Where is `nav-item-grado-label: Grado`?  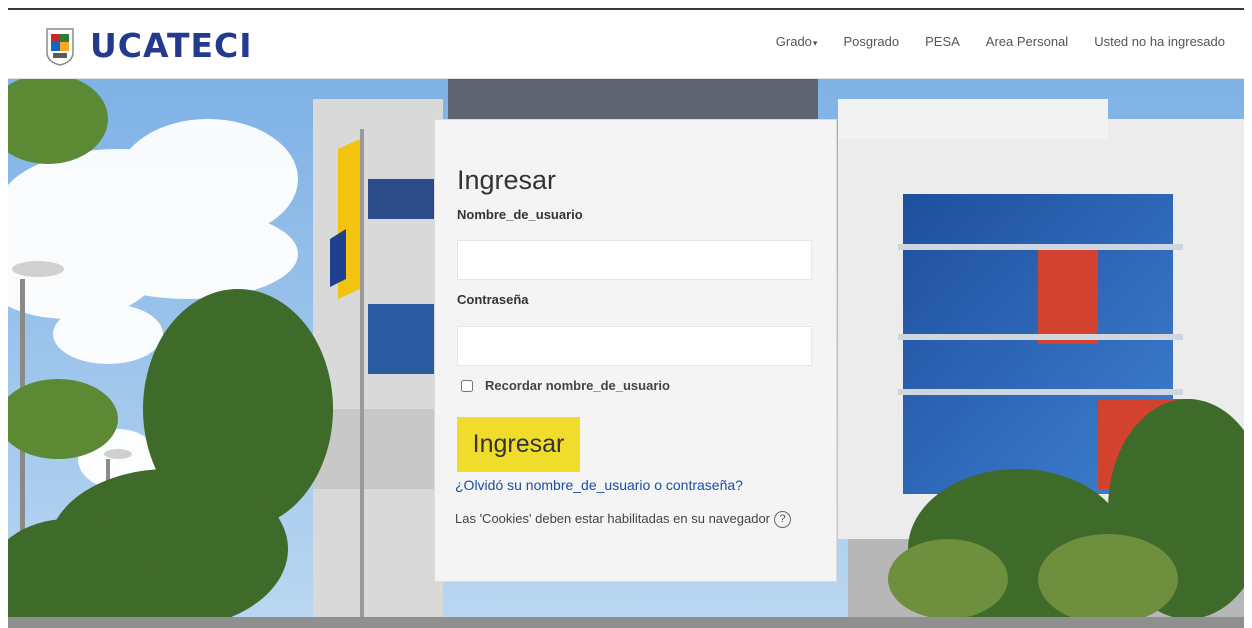 nav-item-grado-label: Grado is located at coordinates (793, 41).